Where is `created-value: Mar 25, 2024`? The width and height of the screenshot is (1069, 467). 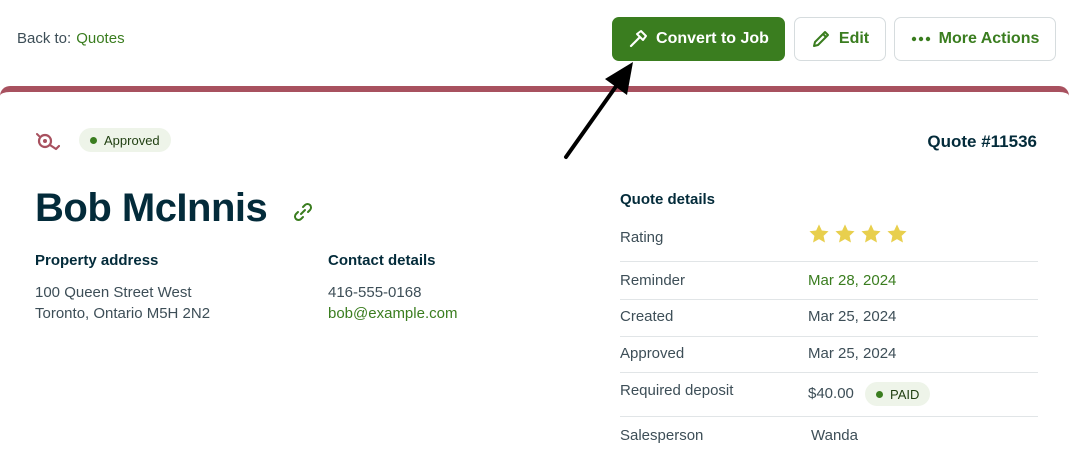
created-value: Mar 25, 2024 is located at coordinates (852, 316).